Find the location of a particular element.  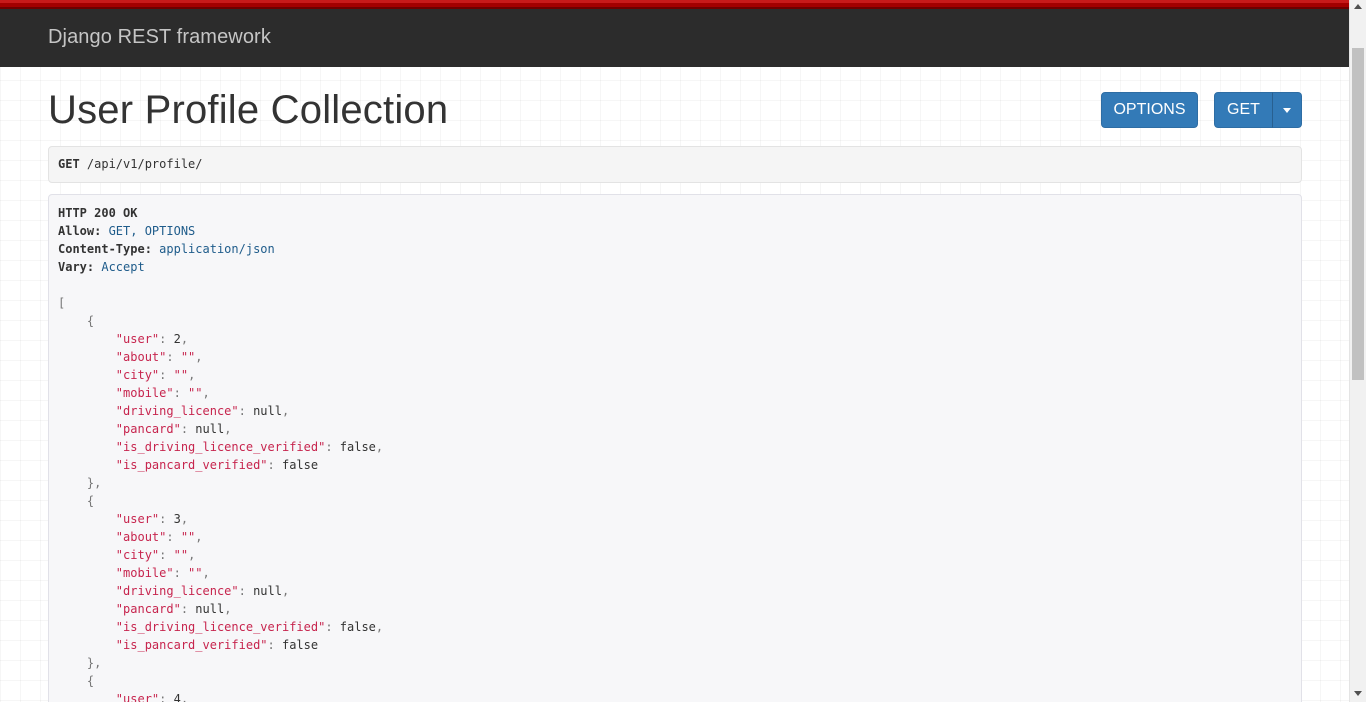

response-line: "city": "", is located at coordinates (220, 375).